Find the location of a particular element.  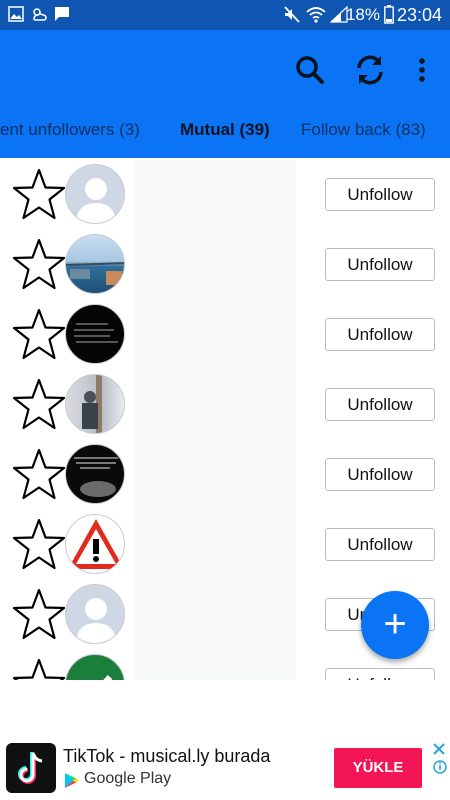

google-play-icon is located at coordinates (72, 780).